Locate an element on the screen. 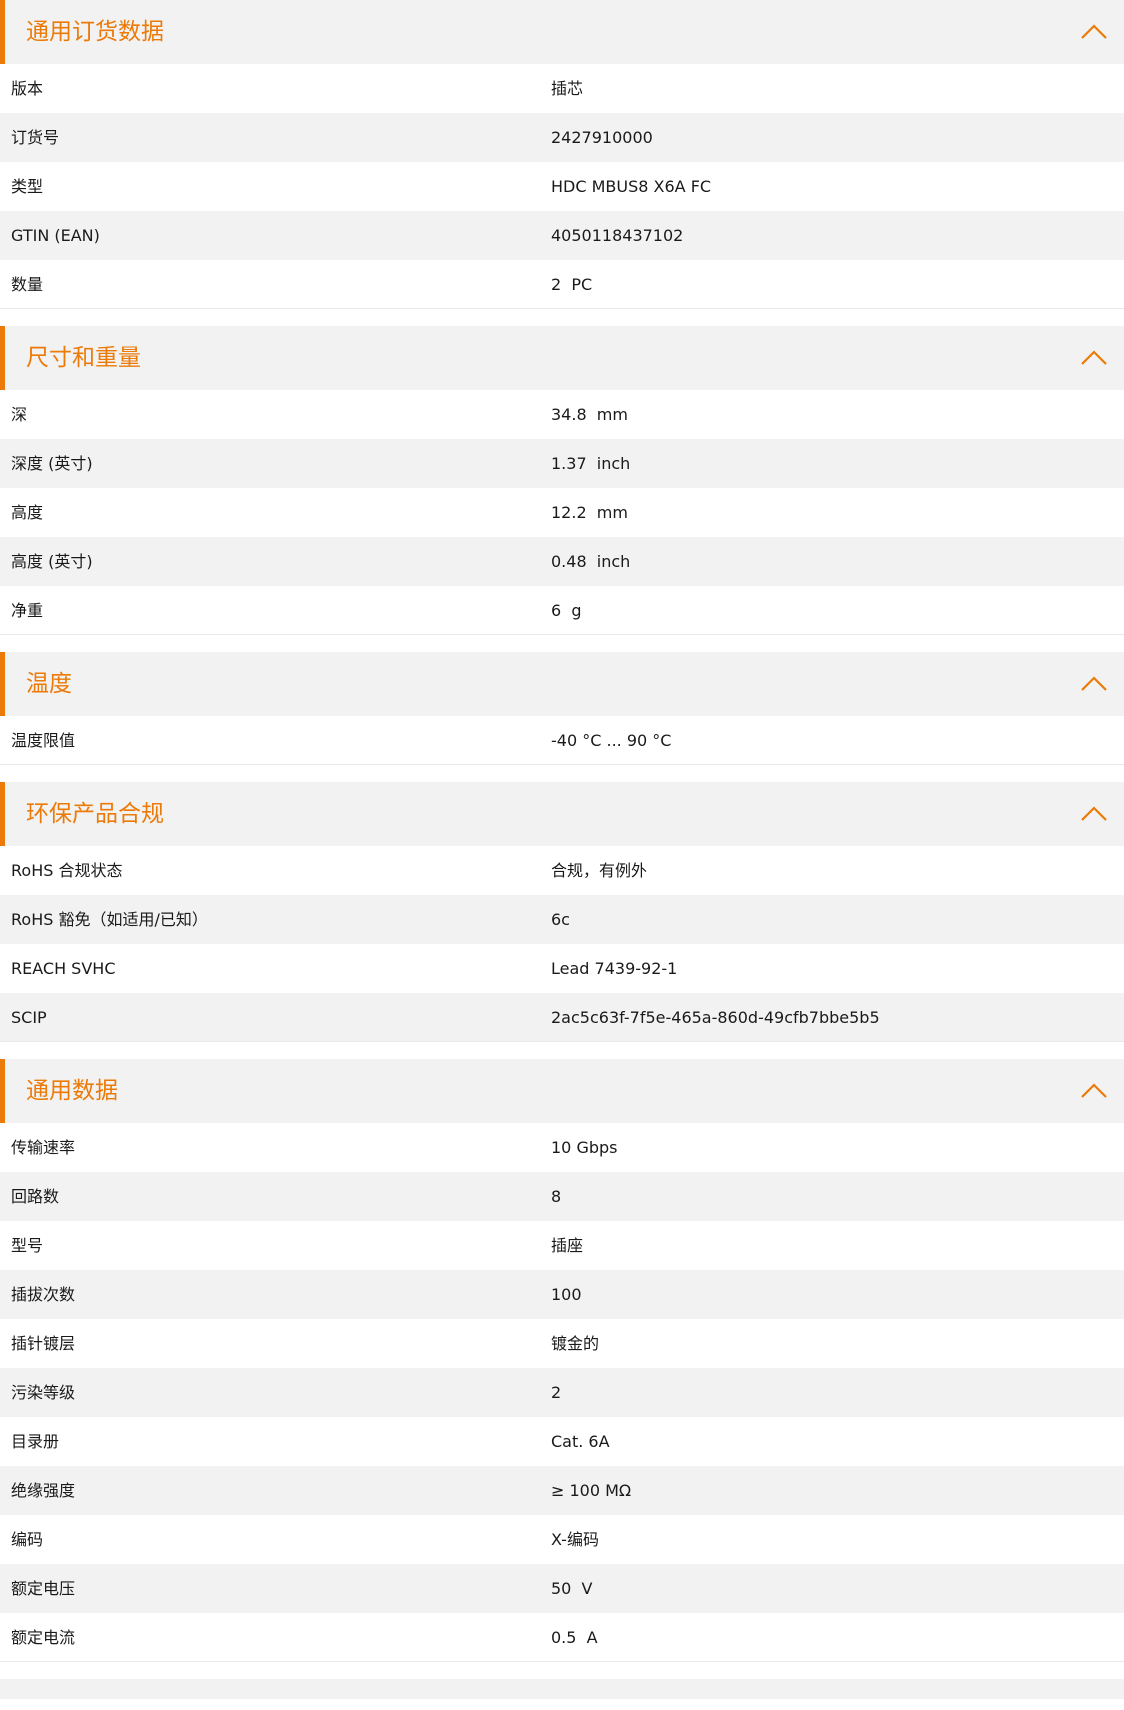 This screenshot has height=1710, width=1124. spec-label: 型号 is located at coordinates (27, 1245).